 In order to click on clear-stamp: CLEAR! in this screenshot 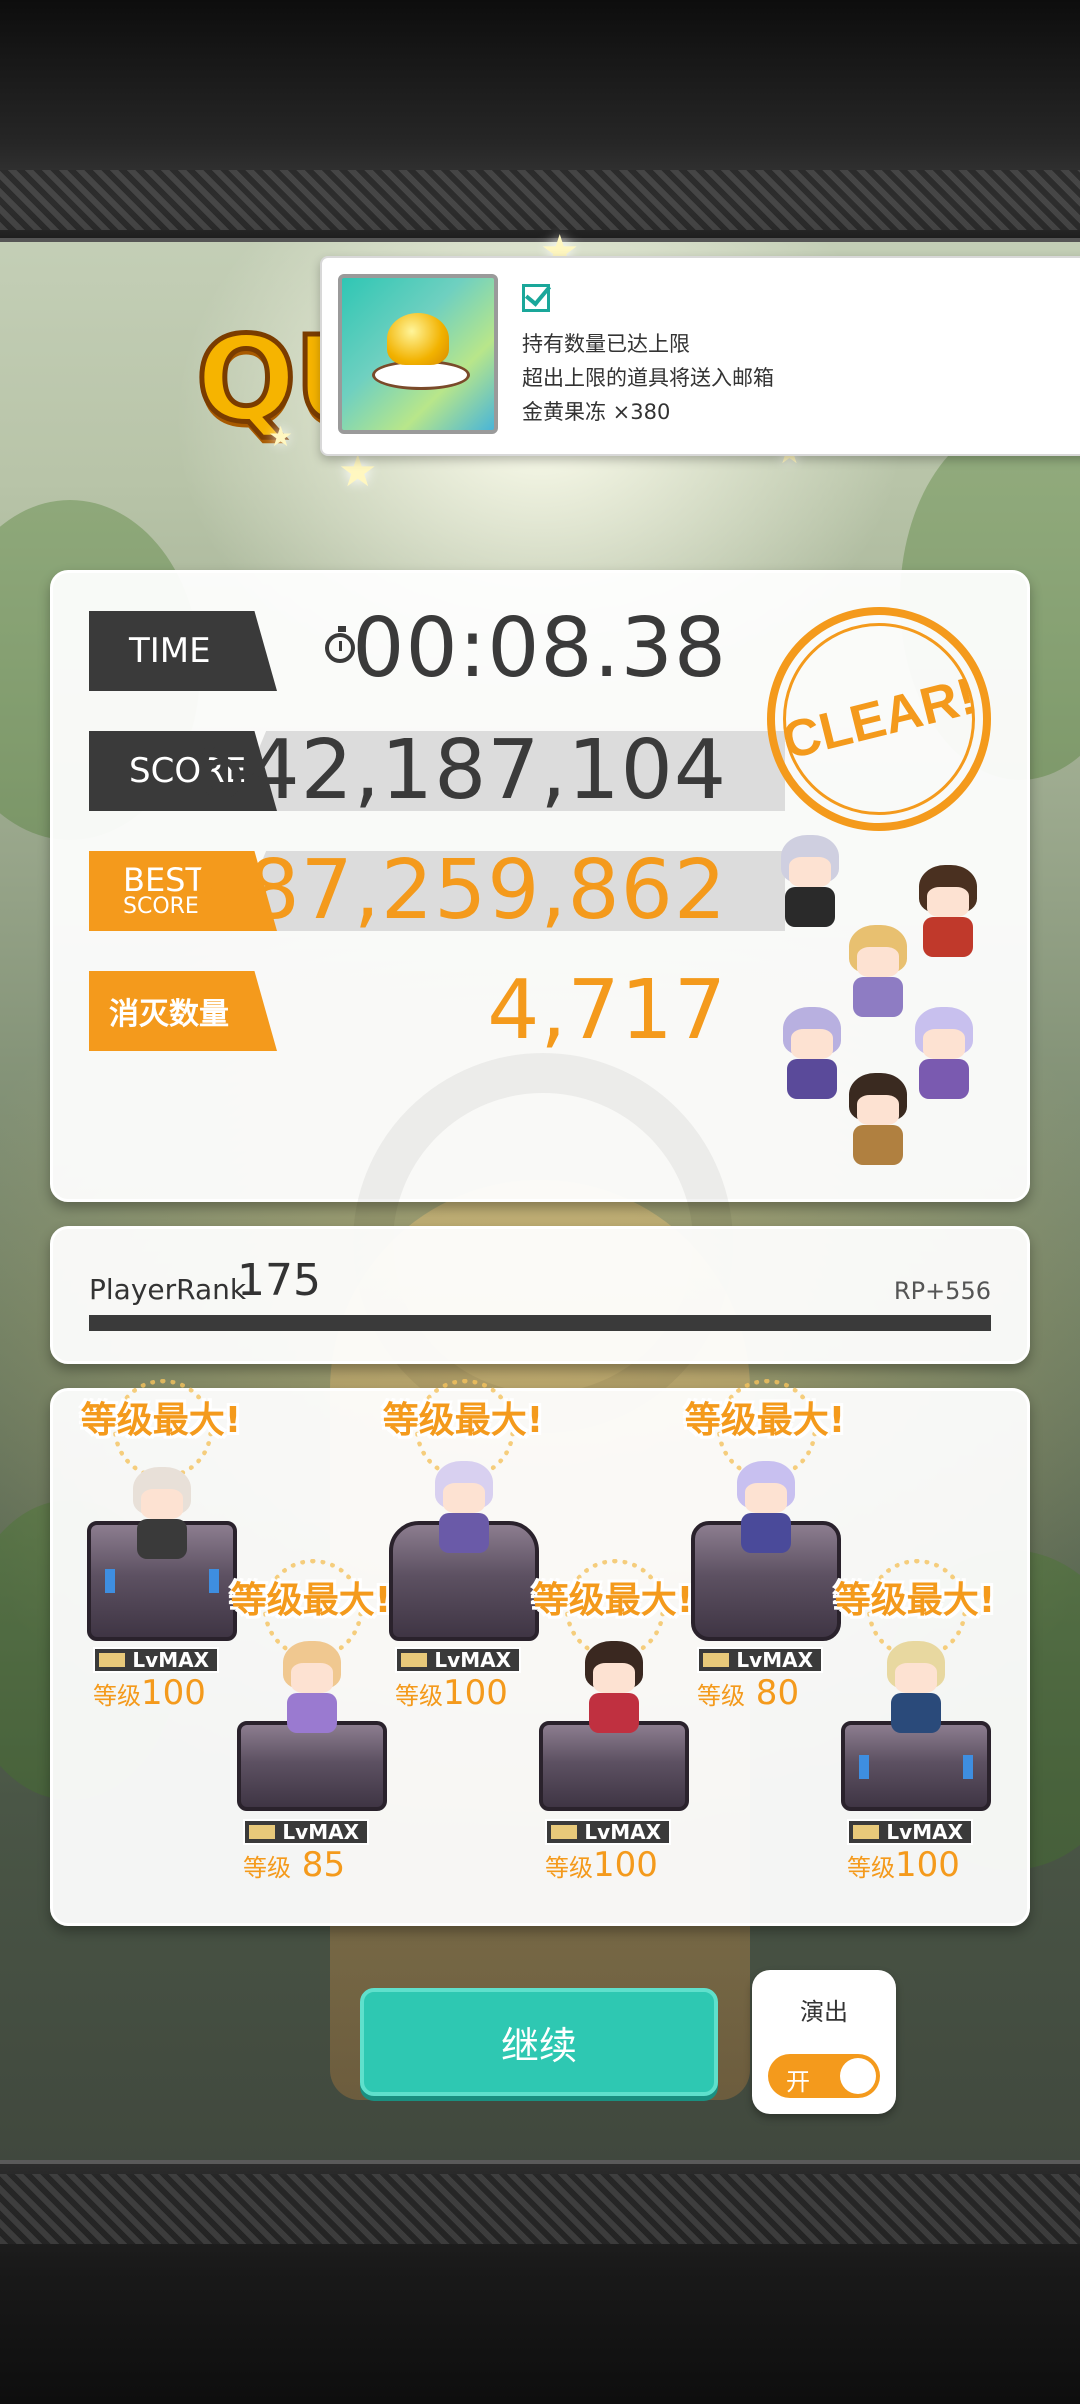, I will do `click(879, 719)`.